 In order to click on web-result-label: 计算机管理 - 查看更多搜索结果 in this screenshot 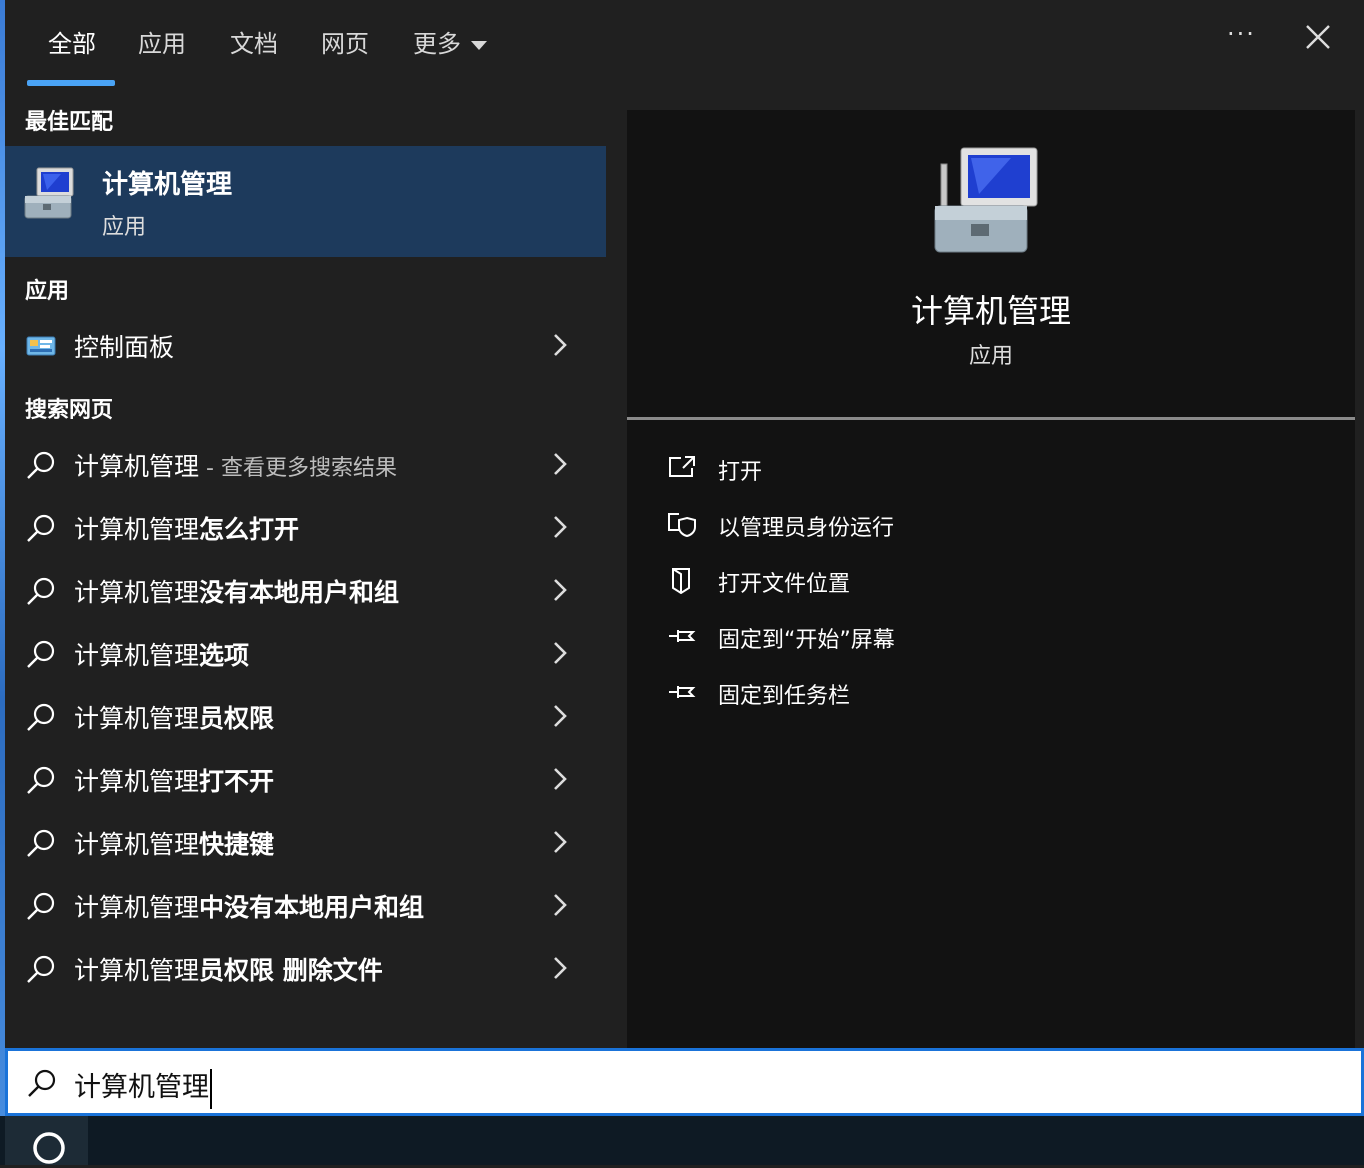, I will do `click(235, 465)`.